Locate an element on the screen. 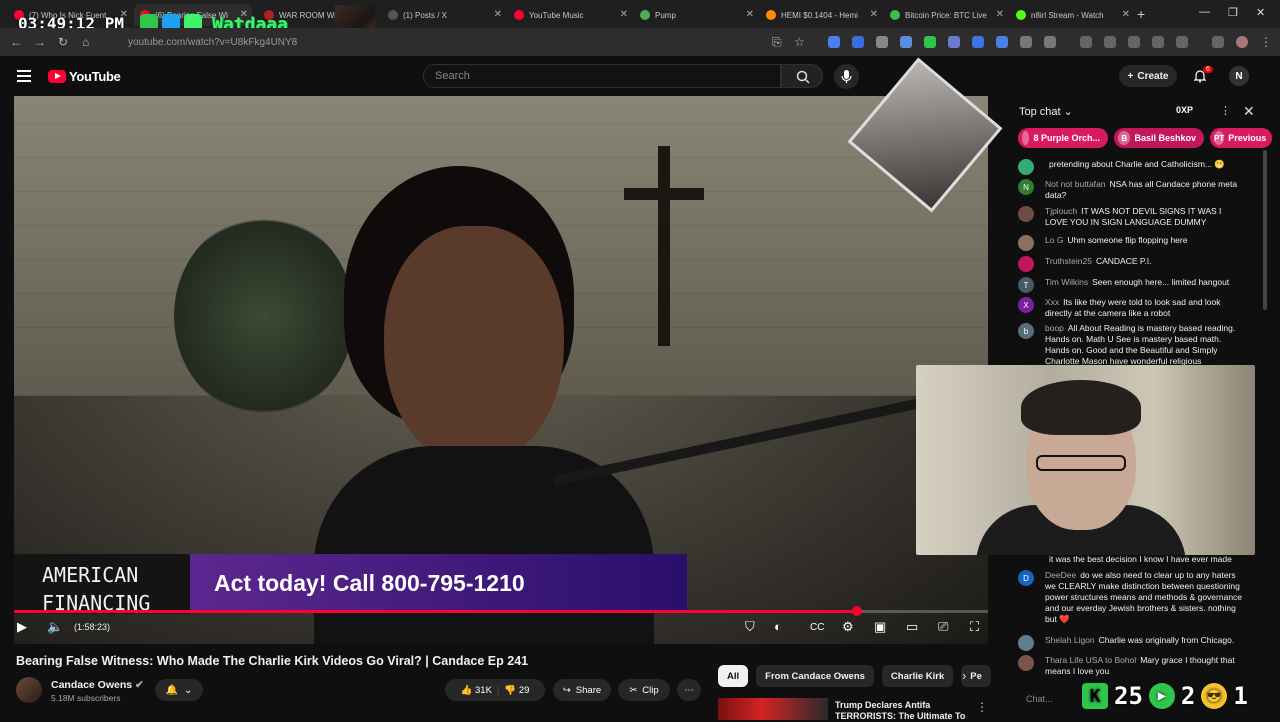 This screenshot has width=1280, height=722. search-input: Search is located at coordinates (602, 76).